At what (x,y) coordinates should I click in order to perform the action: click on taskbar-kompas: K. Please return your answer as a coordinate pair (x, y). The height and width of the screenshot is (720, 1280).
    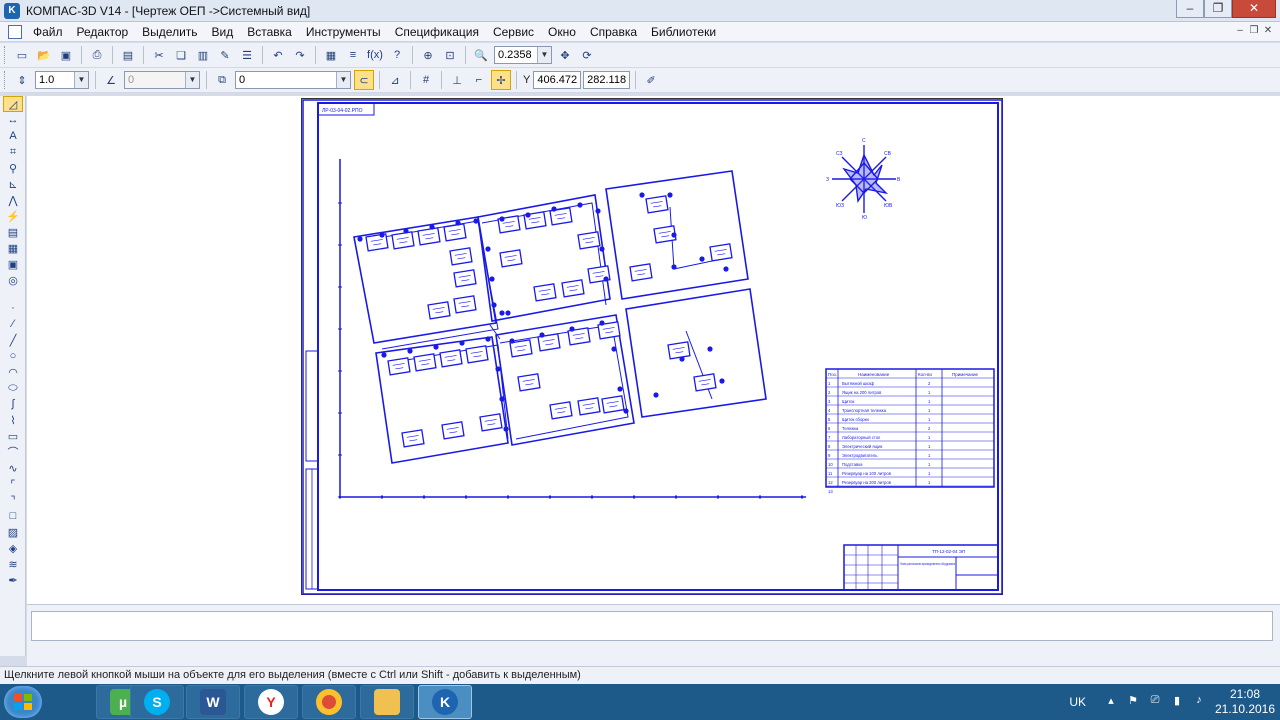
    Looking at the image, I should click on (445, 702).